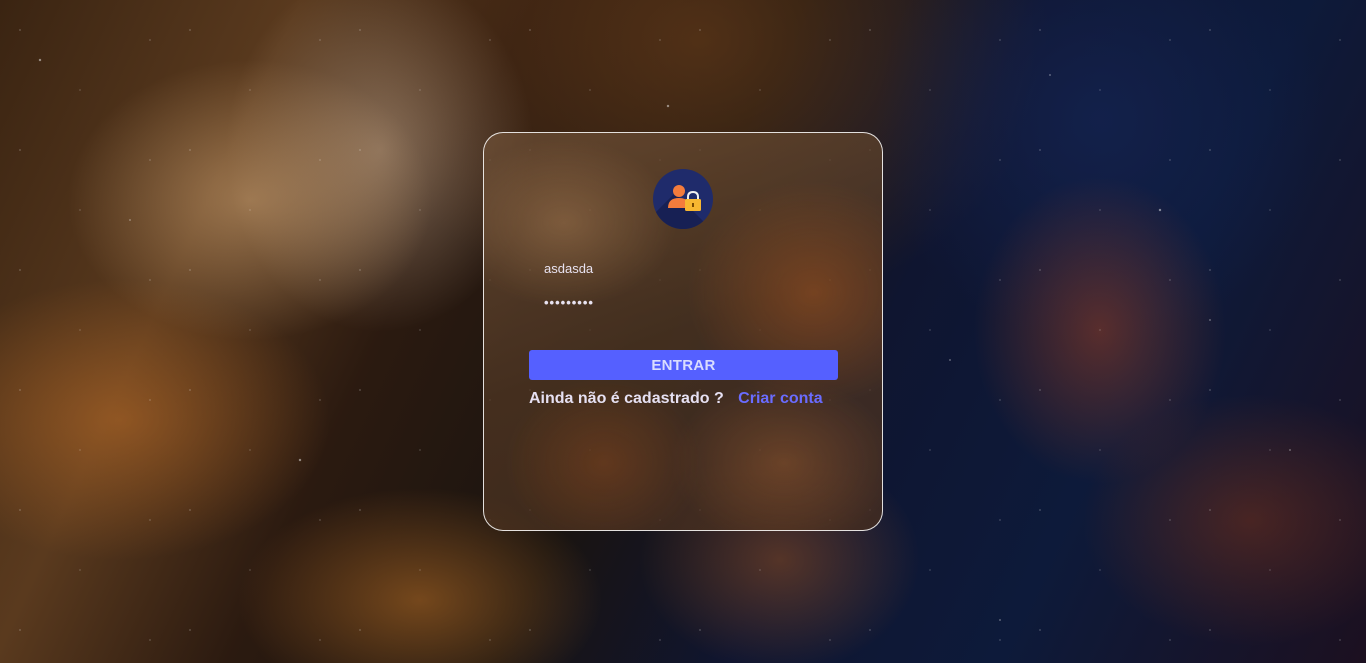 The image size is (1366, 663). I want to click on user-lock-icon, so click(683, 199).